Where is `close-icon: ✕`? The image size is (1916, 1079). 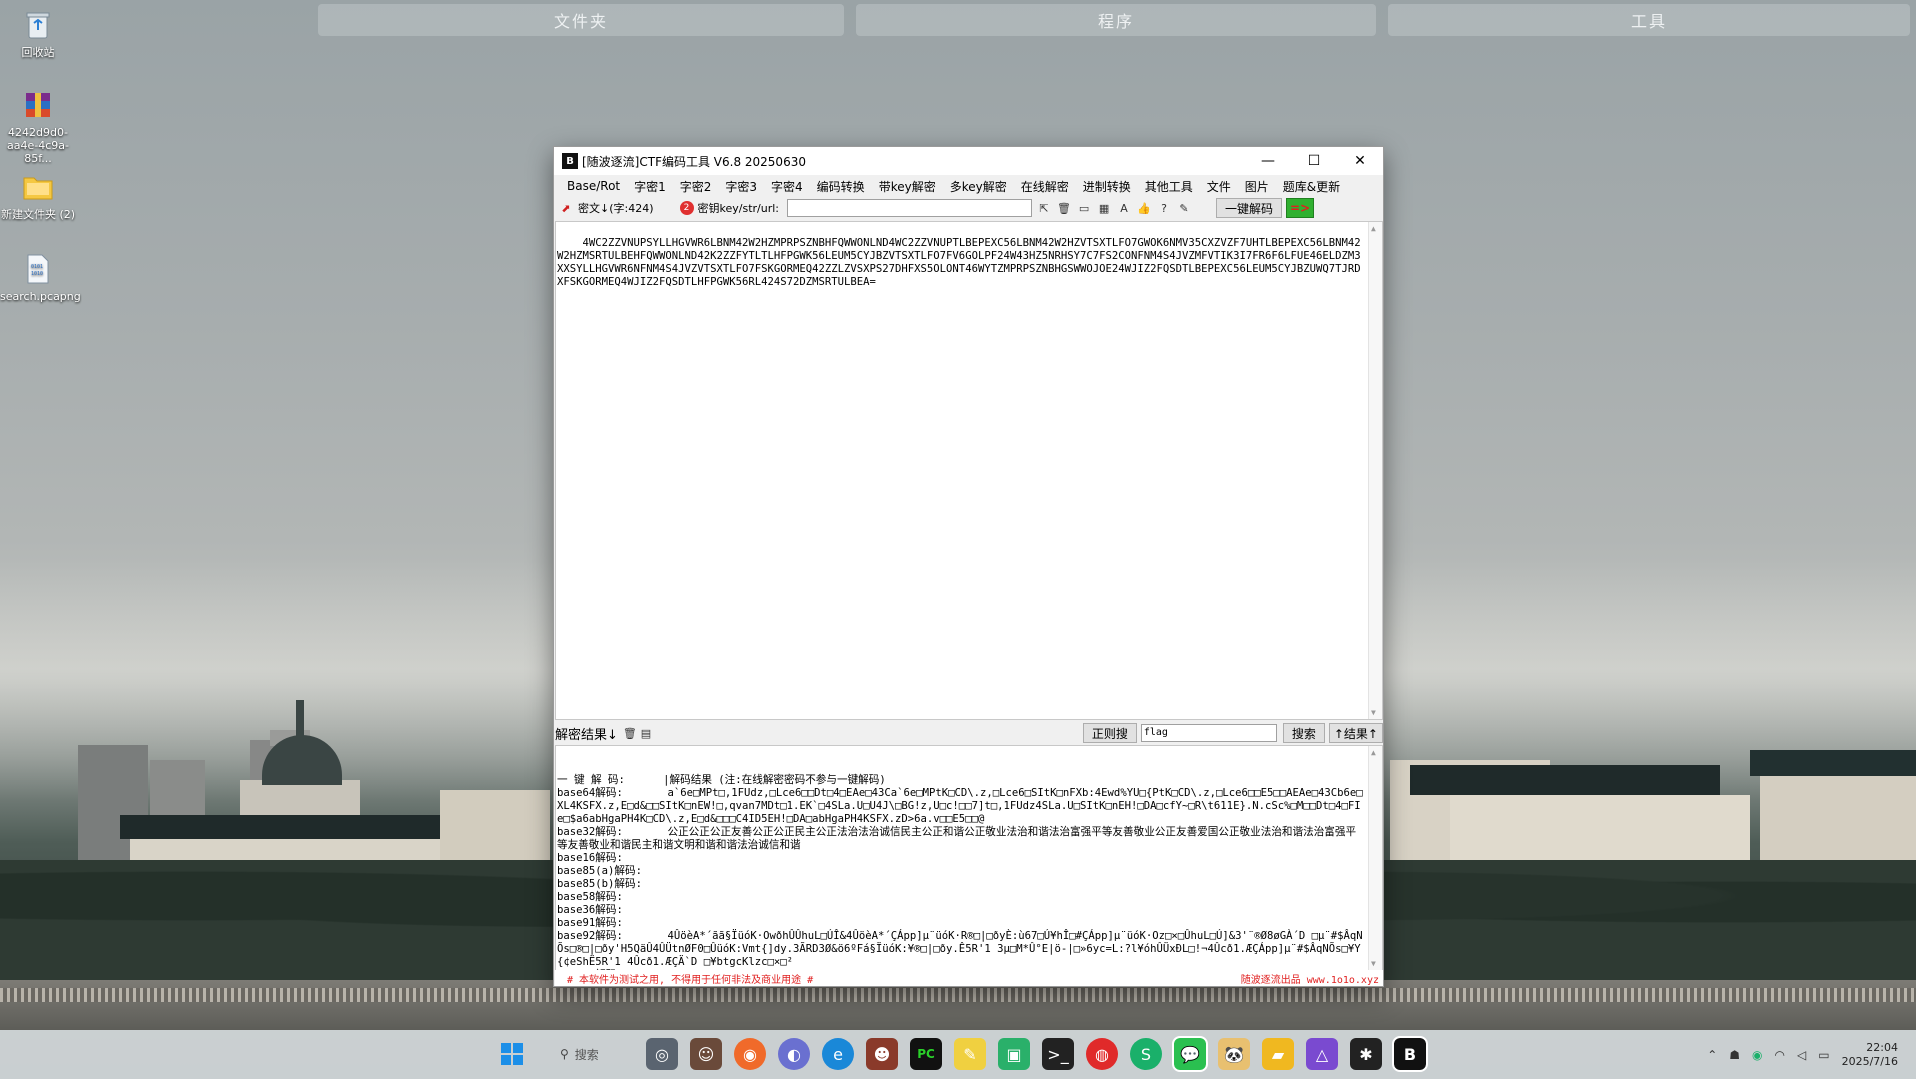 close-icon: ✕ is located at coordinates (1360, 161).